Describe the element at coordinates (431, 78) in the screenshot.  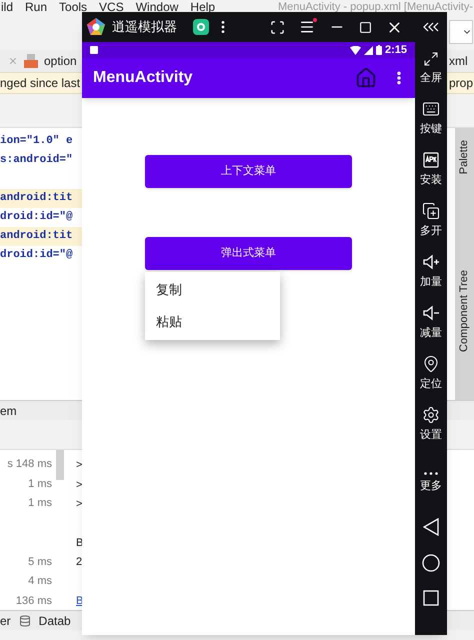
I see `tool-label: 全屏` at that location.